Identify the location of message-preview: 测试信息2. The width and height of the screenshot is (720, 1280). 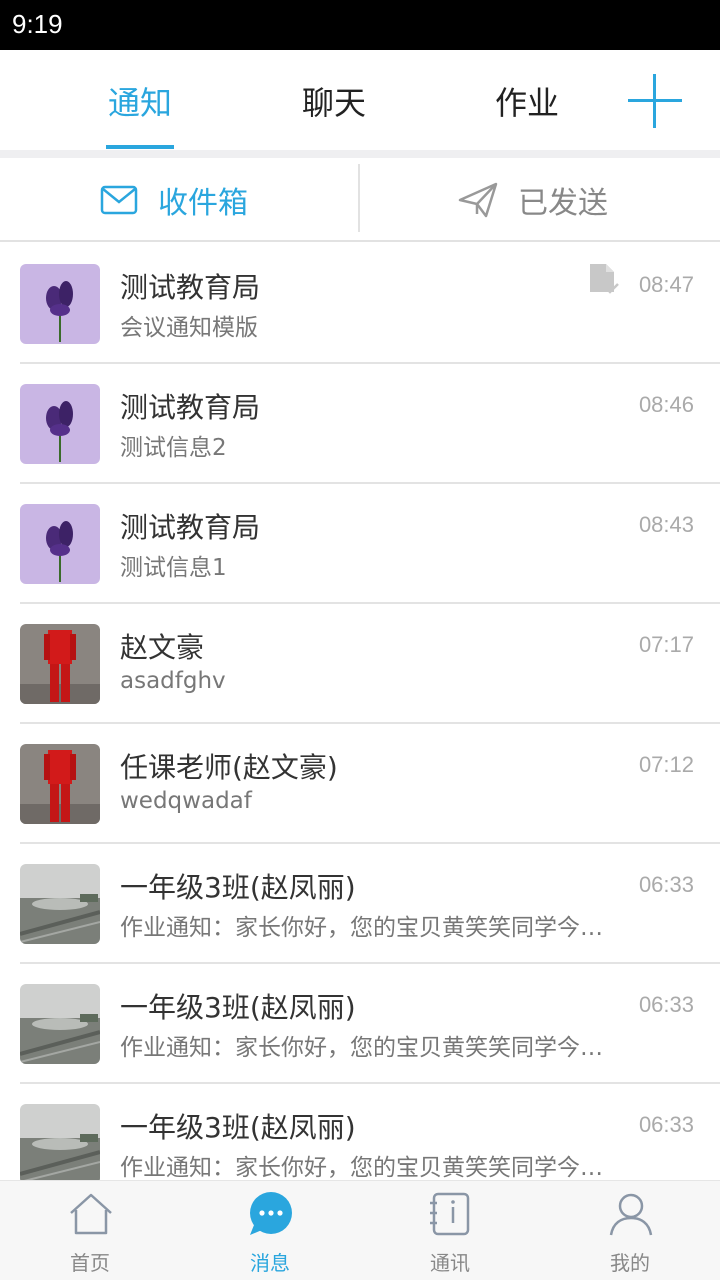
(173, 448).